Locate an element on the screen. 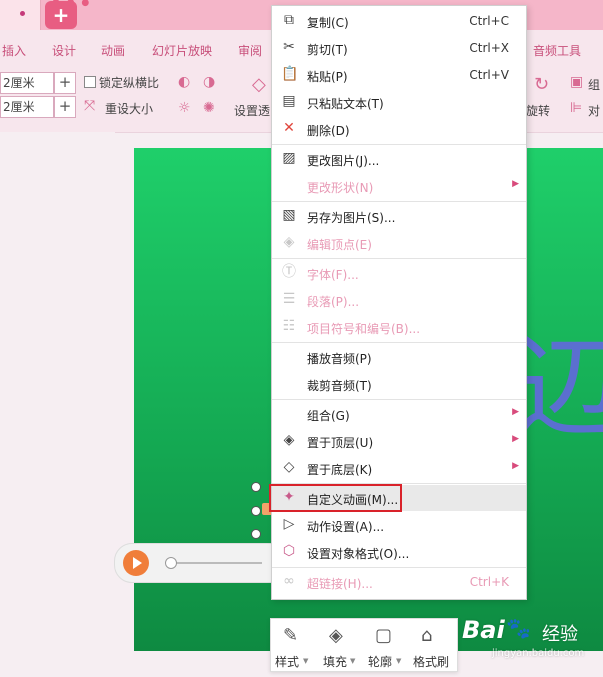 The width and height of the screenshot is (603, 677). menu-item-send-back: ◇ 置于底层(K) ▶ is located at coordinates (399, 468).